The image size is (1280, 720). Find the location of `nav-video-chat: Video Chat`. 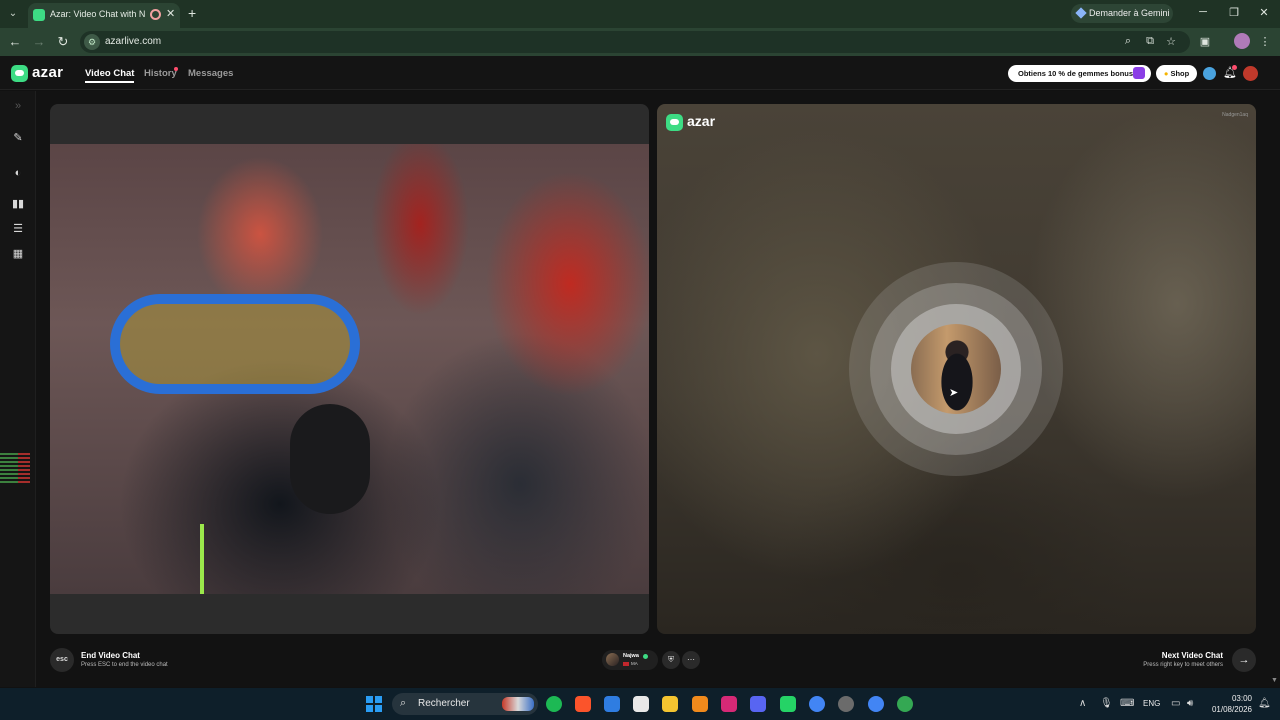

nav-video-chat: Video Chat is located at coordinates (110, 75).